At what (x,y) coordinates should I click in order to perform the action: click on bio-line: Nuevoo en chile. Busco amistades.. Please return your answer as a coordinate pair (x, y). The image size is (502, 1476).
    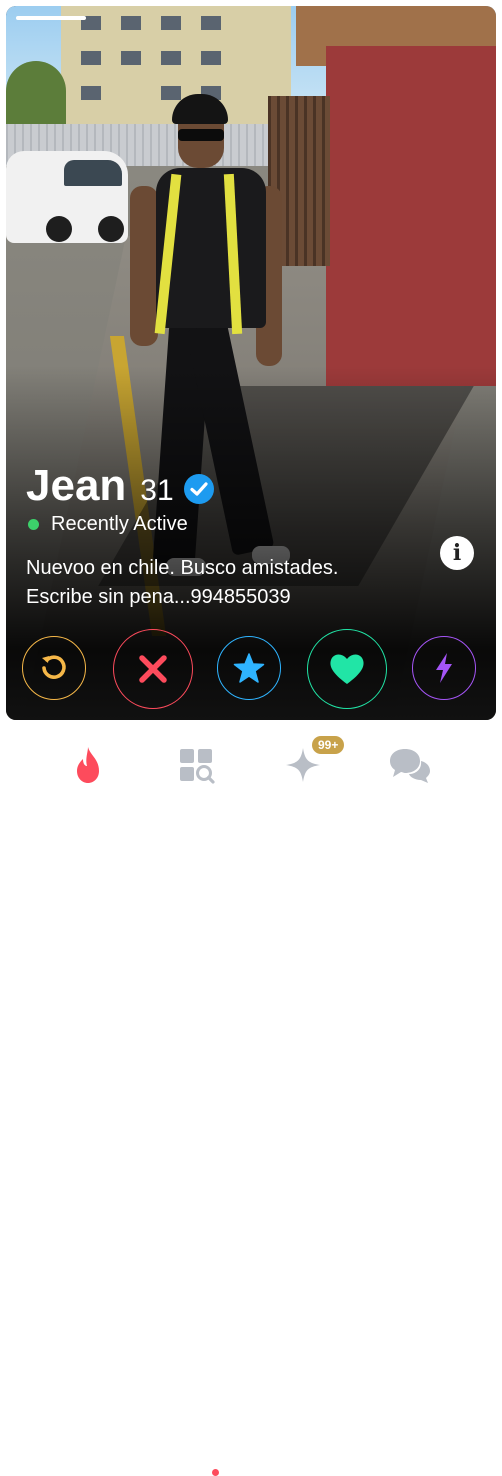
    Looking at the image, I should click on (182, 568).